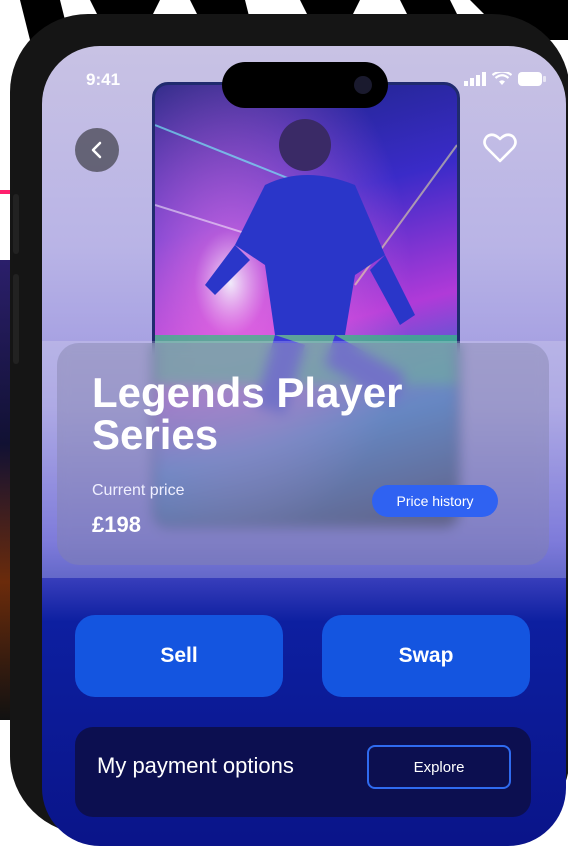 The height and width of the screenshot is (846, 568). I want to click on status-icons, so click(505, 79).